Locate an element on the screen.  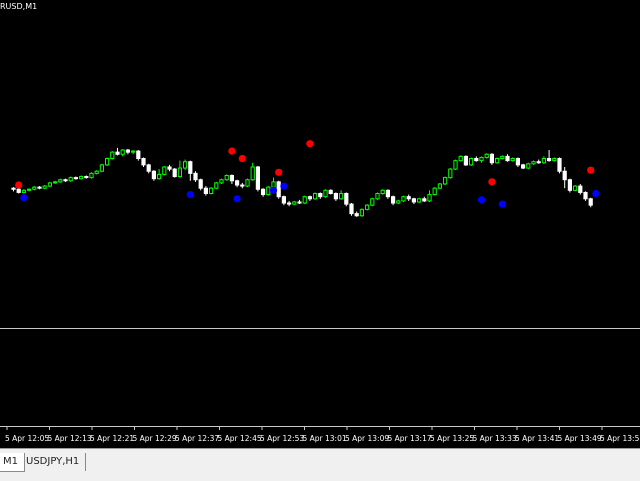
x-tick-label: 5 Apr 13:09 is located at coordinates (367, 438).